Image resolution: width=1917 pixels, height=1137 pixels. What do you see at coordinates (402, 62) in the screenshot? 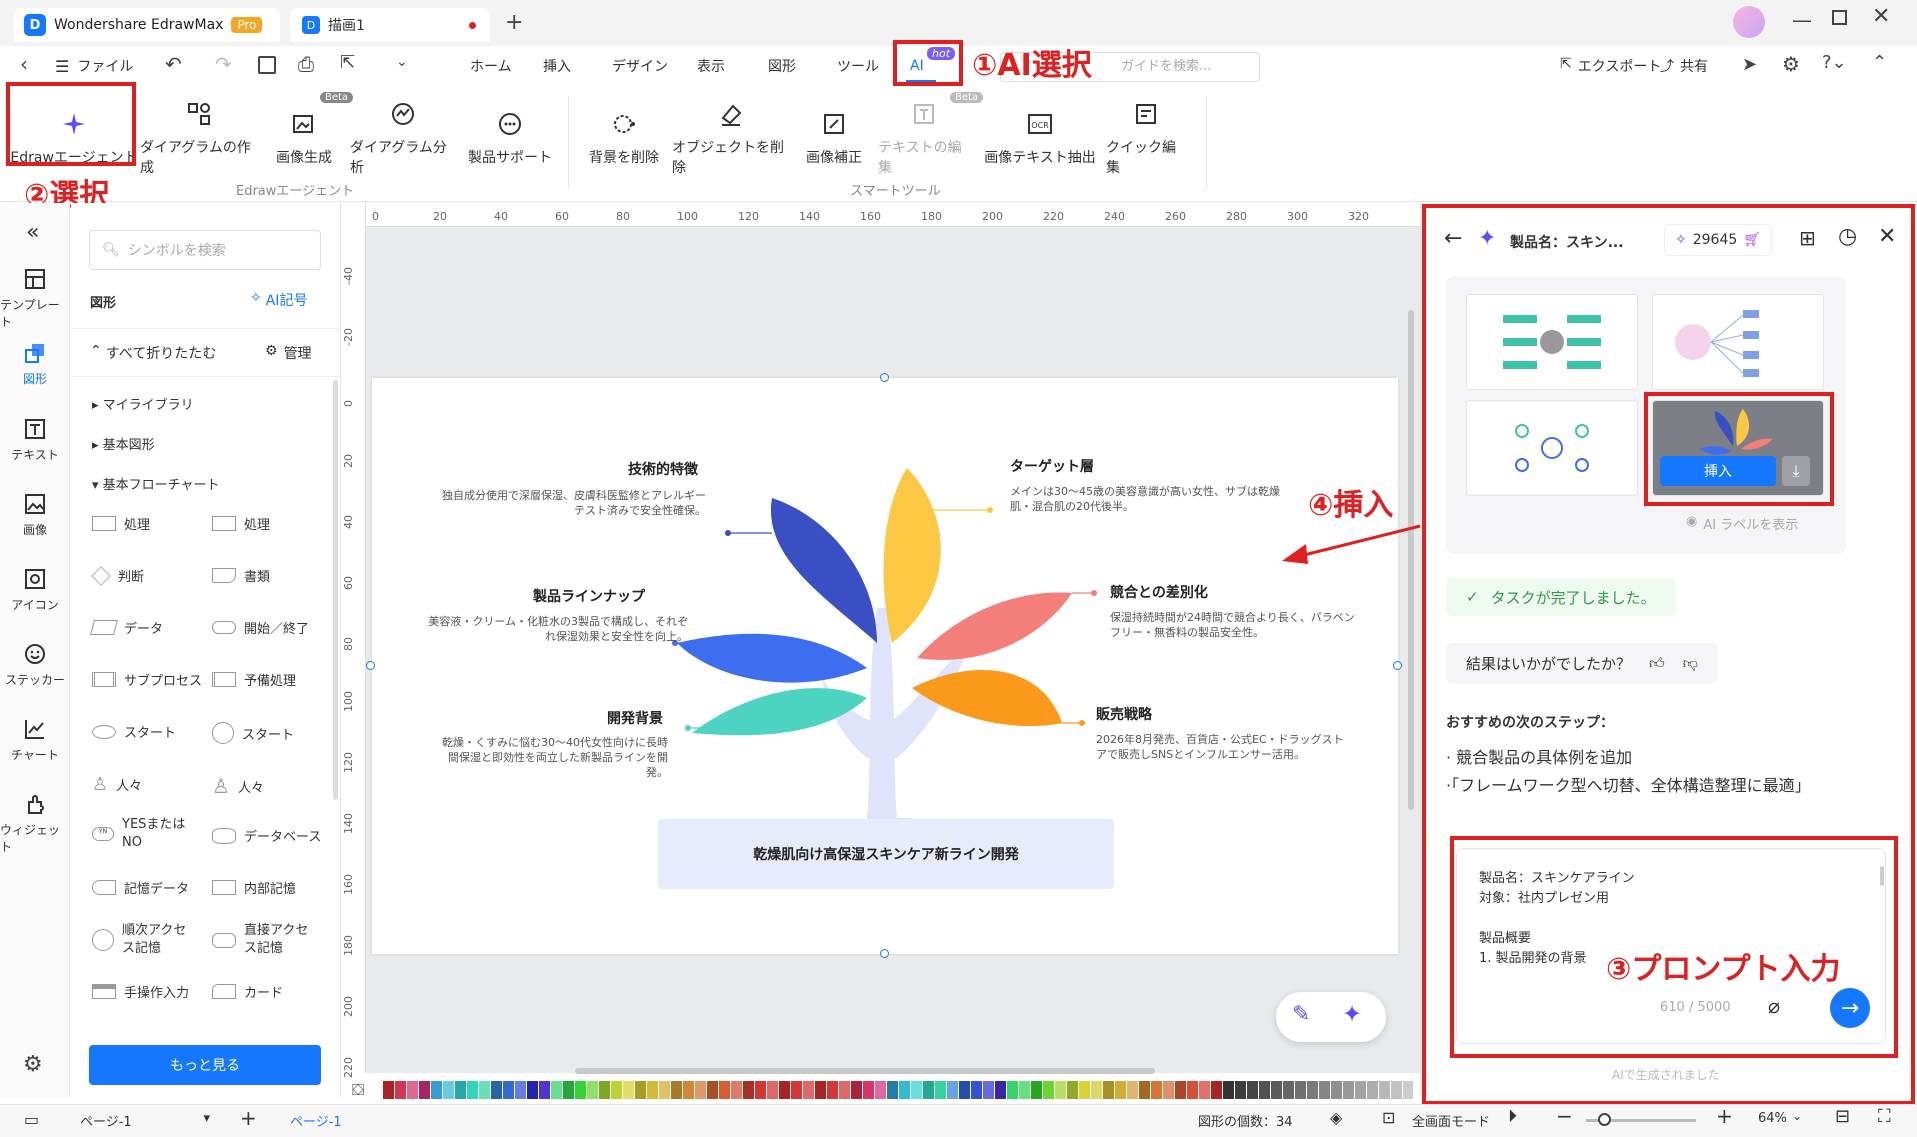
I see `more-dropdown-icon: ⌄` at bounding box center [402, 62].